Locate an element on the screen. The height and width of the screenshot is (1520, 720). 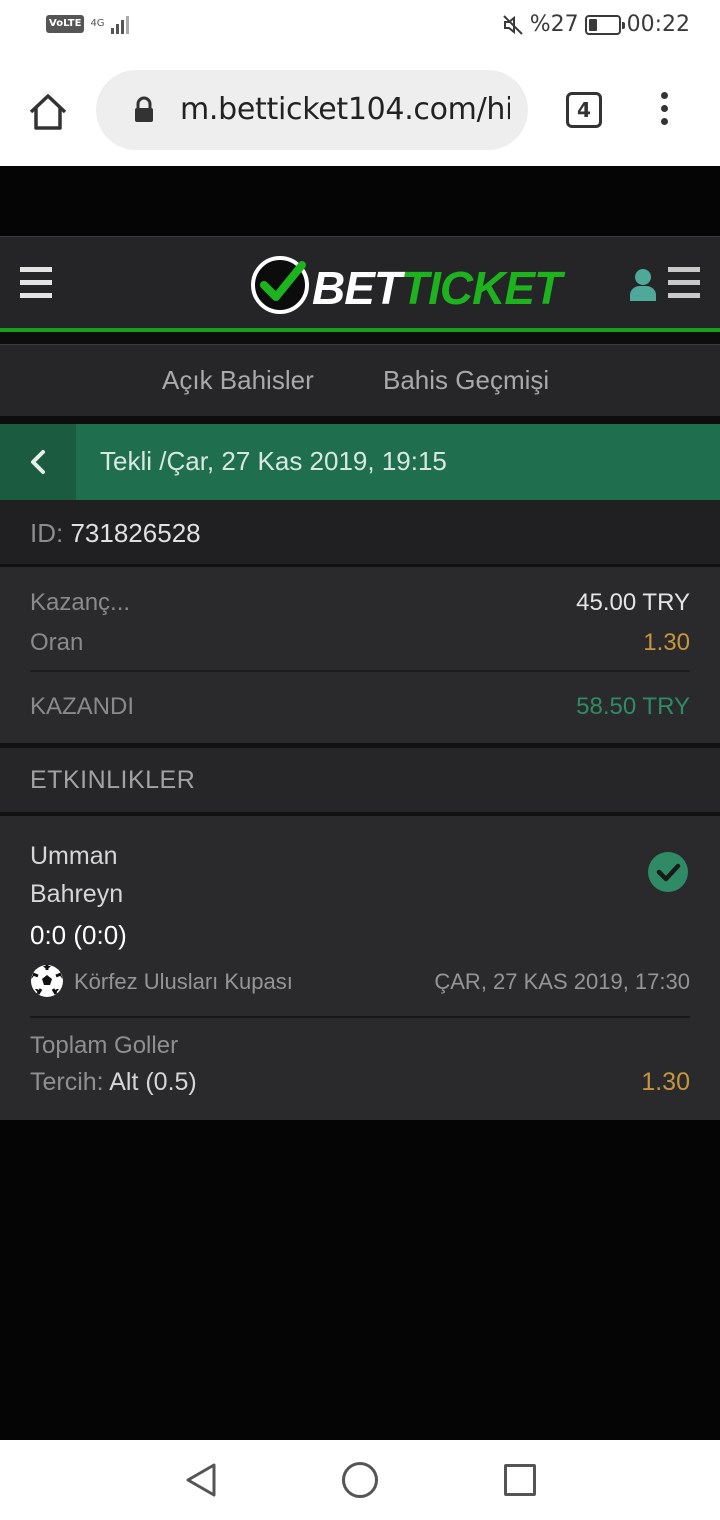
volte-indicator: VoLTE is located at coordinates (65, 24).